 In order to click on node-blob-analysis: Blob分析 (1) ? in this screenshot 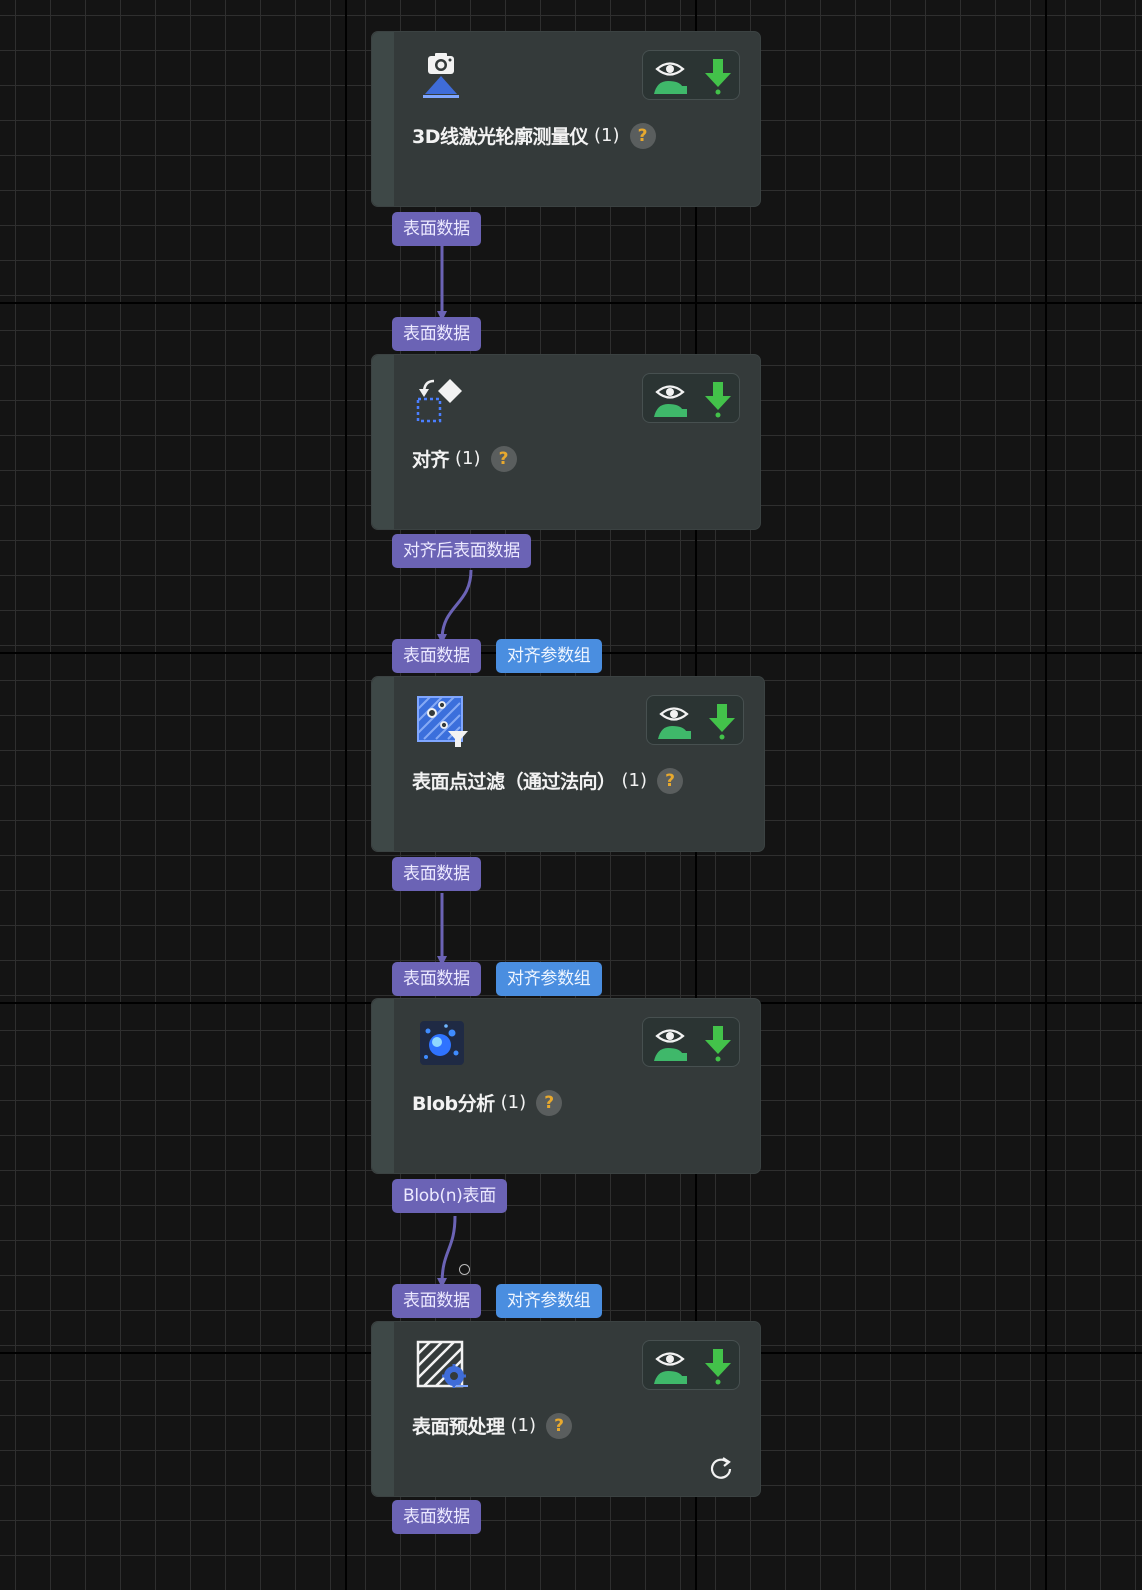, I will do `click(566, 1086)`.